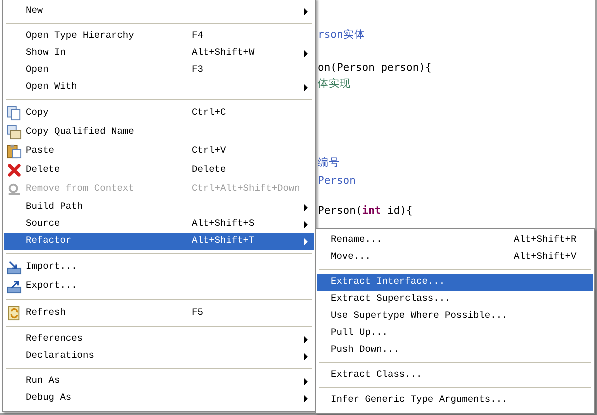 The width and height of the screenshot is (597, 415). What do you see at coordinates (159, 241) in the screenshot?
I see `menu-item: Refactor Alt+Shift+T` at bounding box center [159, 241].